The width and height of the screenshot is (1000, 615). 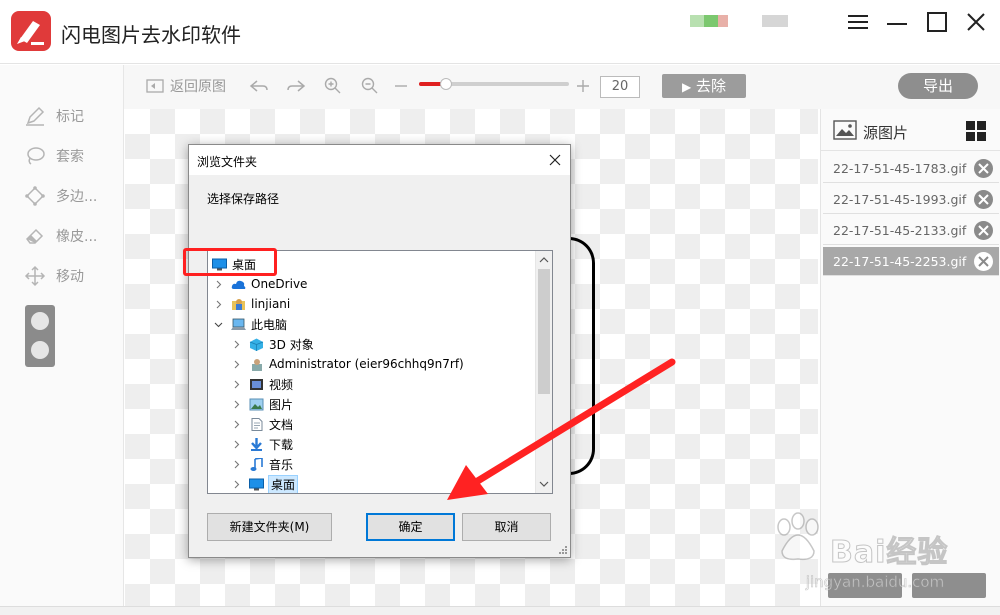 What do you see at coordinates (976, 22) in the screenshot?
I see `close-button` at bounding box center [976, 22].